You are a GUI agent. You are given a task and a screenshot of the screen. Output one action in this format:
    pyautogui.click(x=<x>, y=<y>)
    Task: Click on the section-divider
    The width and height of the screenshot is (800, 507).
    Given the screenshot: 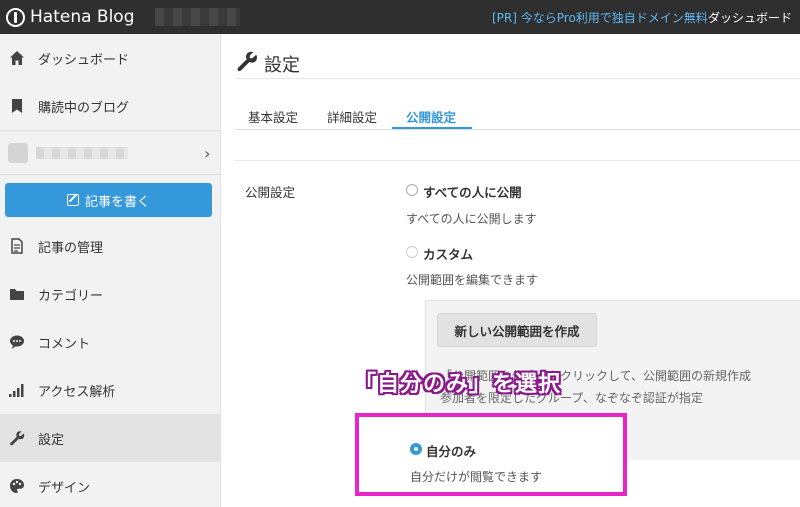 What is the action you would take?
    pyautogui.click(x=517, y=160)
    